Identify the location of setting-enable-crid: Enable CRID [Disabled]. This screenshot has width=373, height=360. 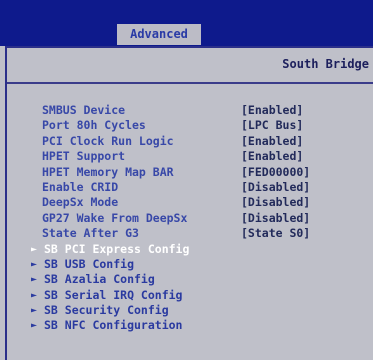
(186, 187).